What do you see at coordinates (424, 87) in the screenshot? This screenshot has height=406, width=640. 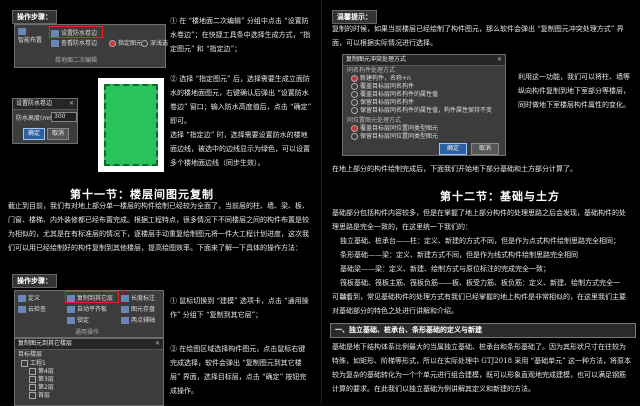 I see `option-overwrite: 覆盖目标层同名构件` at bounding box center [424, 87].